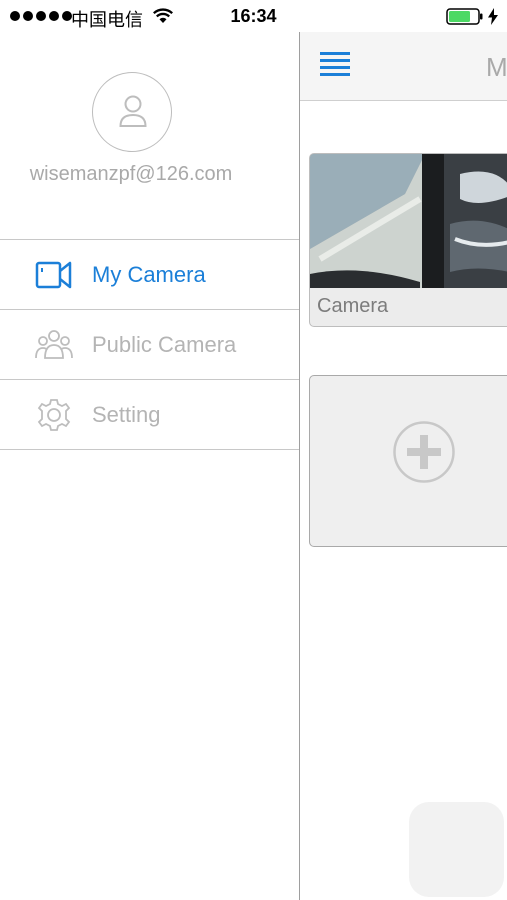 Image resolution: width=507 pixels, height=900 pixels. I want to click on page-title: M, so click(496, 67).